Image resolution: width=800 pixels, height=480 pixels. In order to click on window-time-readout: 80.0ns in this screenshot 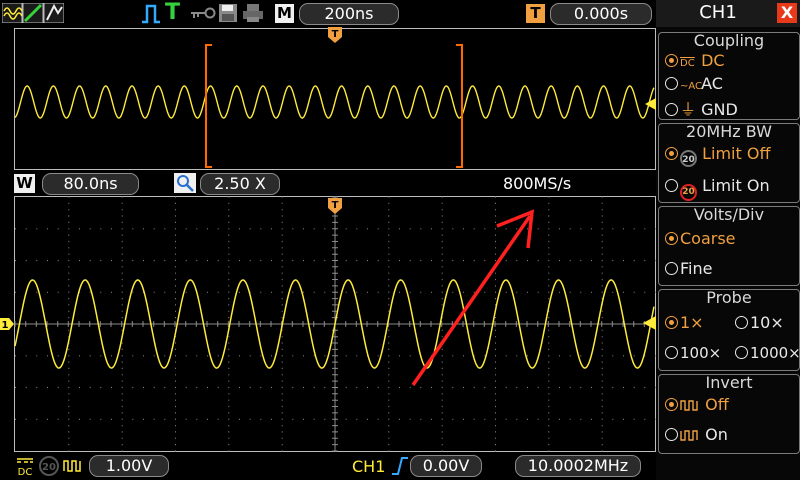, I will do `click(90, 184)`.